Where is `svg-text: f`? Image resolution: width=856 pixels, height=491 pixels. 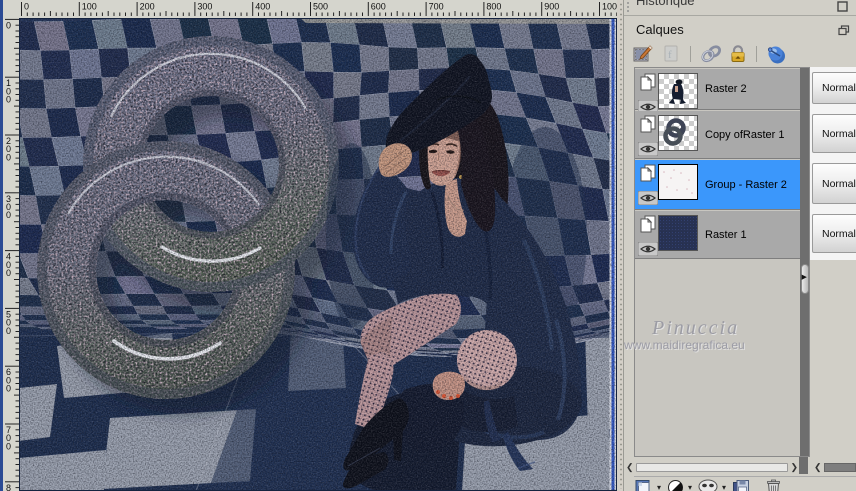 svg-text: f is located at coordinates (670, 55).